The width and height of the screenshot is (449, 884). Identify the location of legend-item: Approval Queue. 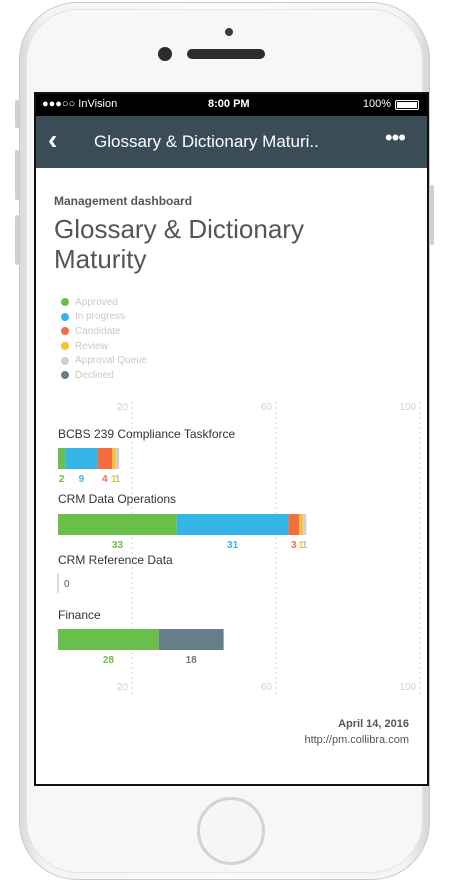
(104, 360).